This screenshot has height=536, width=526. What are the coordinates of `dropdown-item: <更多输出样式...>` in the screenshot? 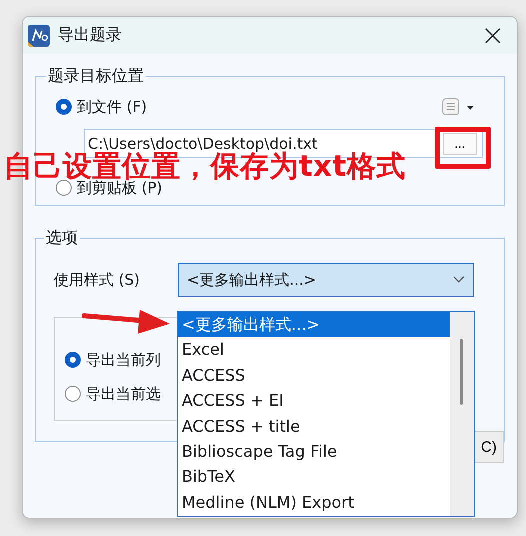 It's located at (314, 325).